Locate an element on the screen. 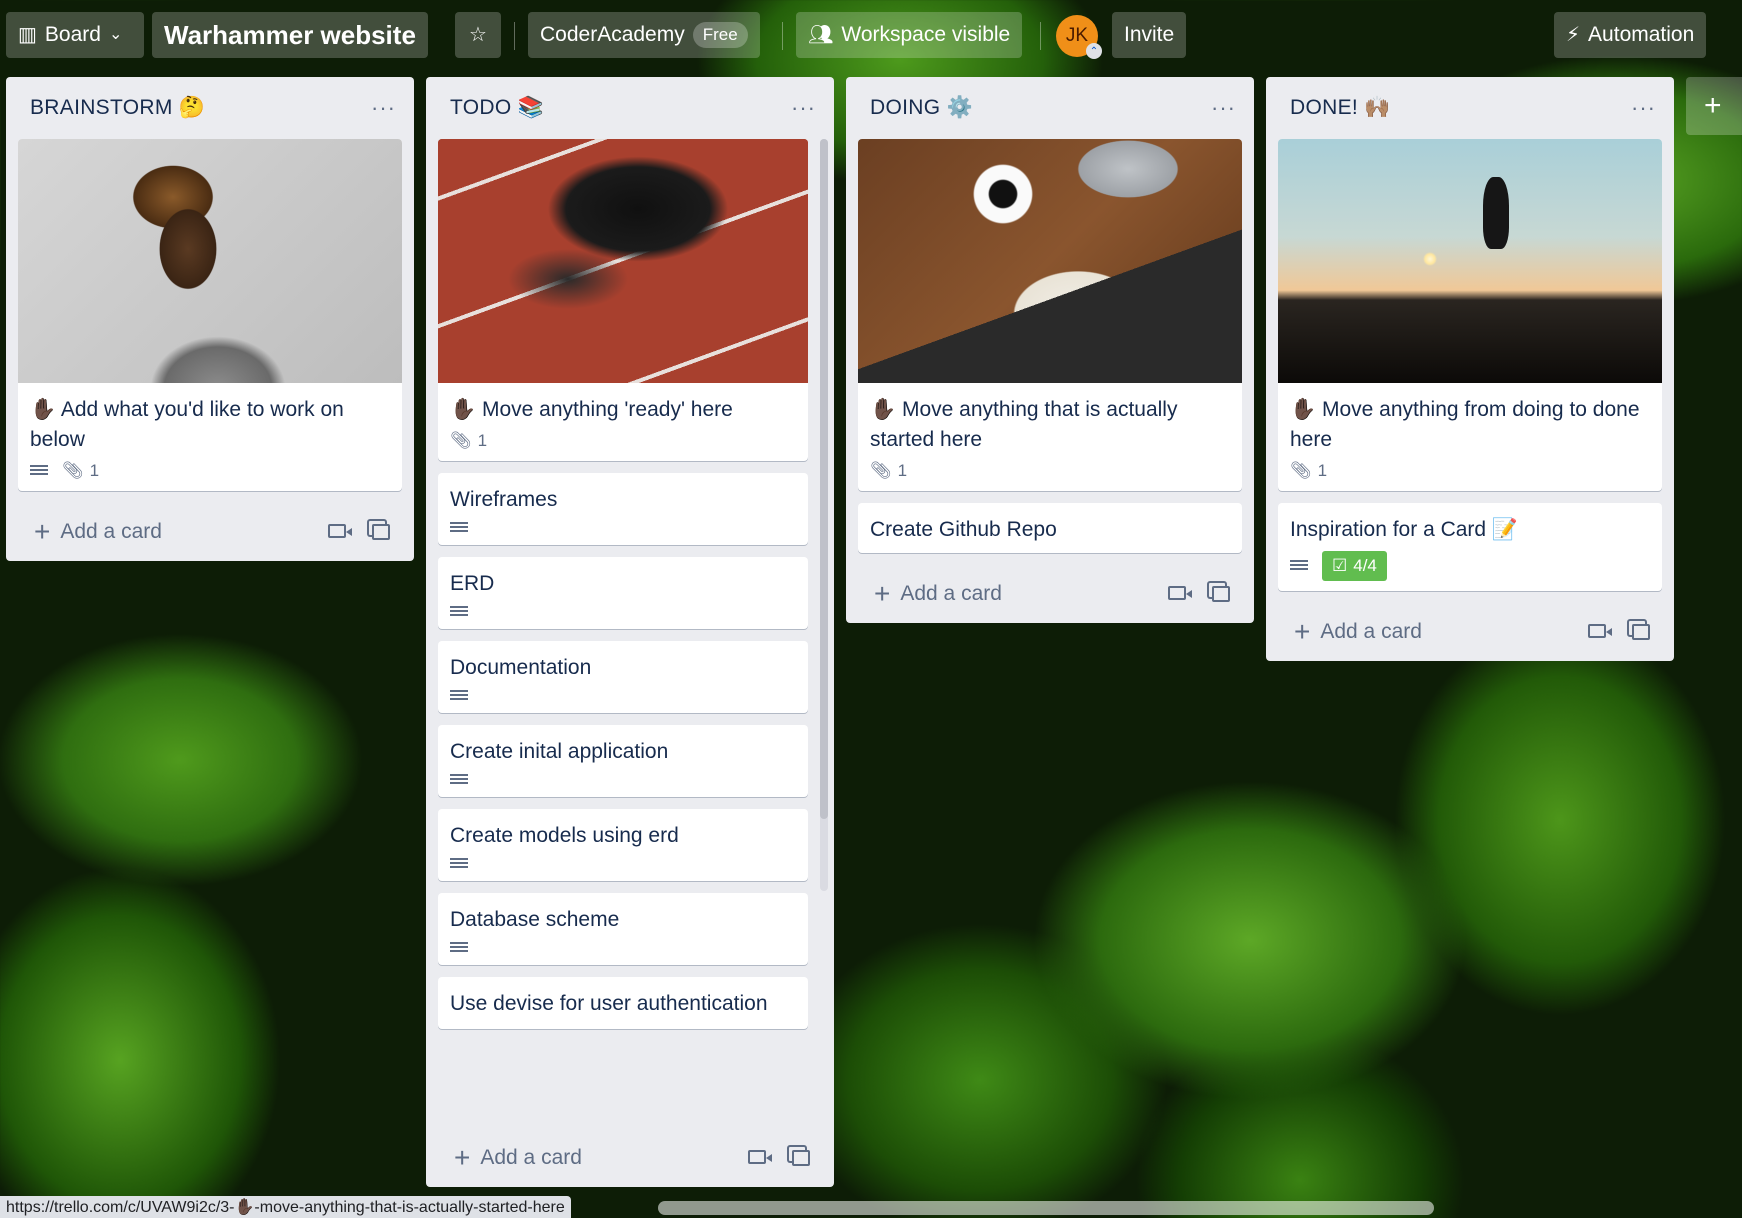 This screenshot has height=1218, width=1742. board-title: Warhammer website is located at coordinates (290, 34).